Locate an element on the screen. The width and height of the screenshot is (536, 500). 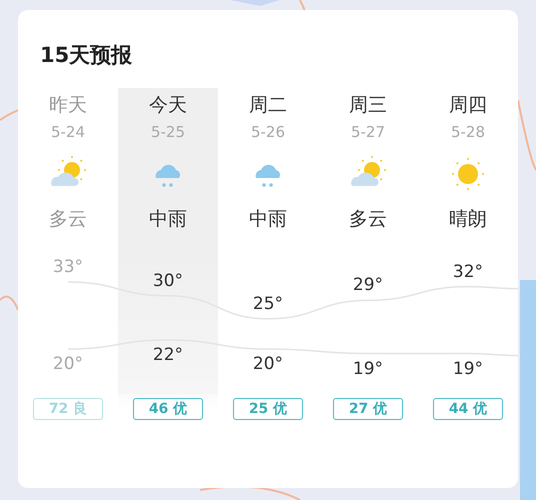
date-label: 5-26 is located at coordinates (268, 132).